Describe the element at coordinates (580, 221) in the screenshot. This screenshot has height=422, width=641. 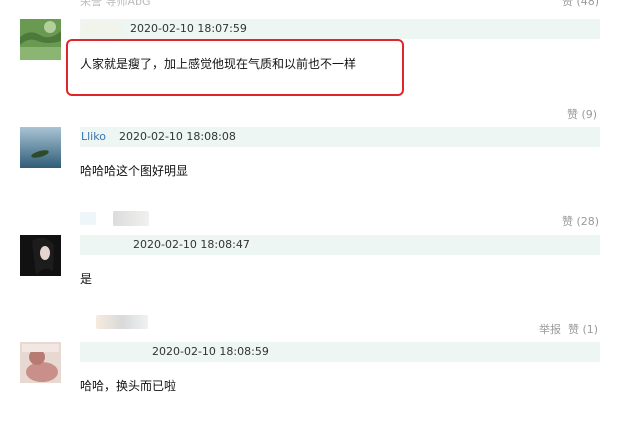
I see `like-button: 赞 (28)` at that location.